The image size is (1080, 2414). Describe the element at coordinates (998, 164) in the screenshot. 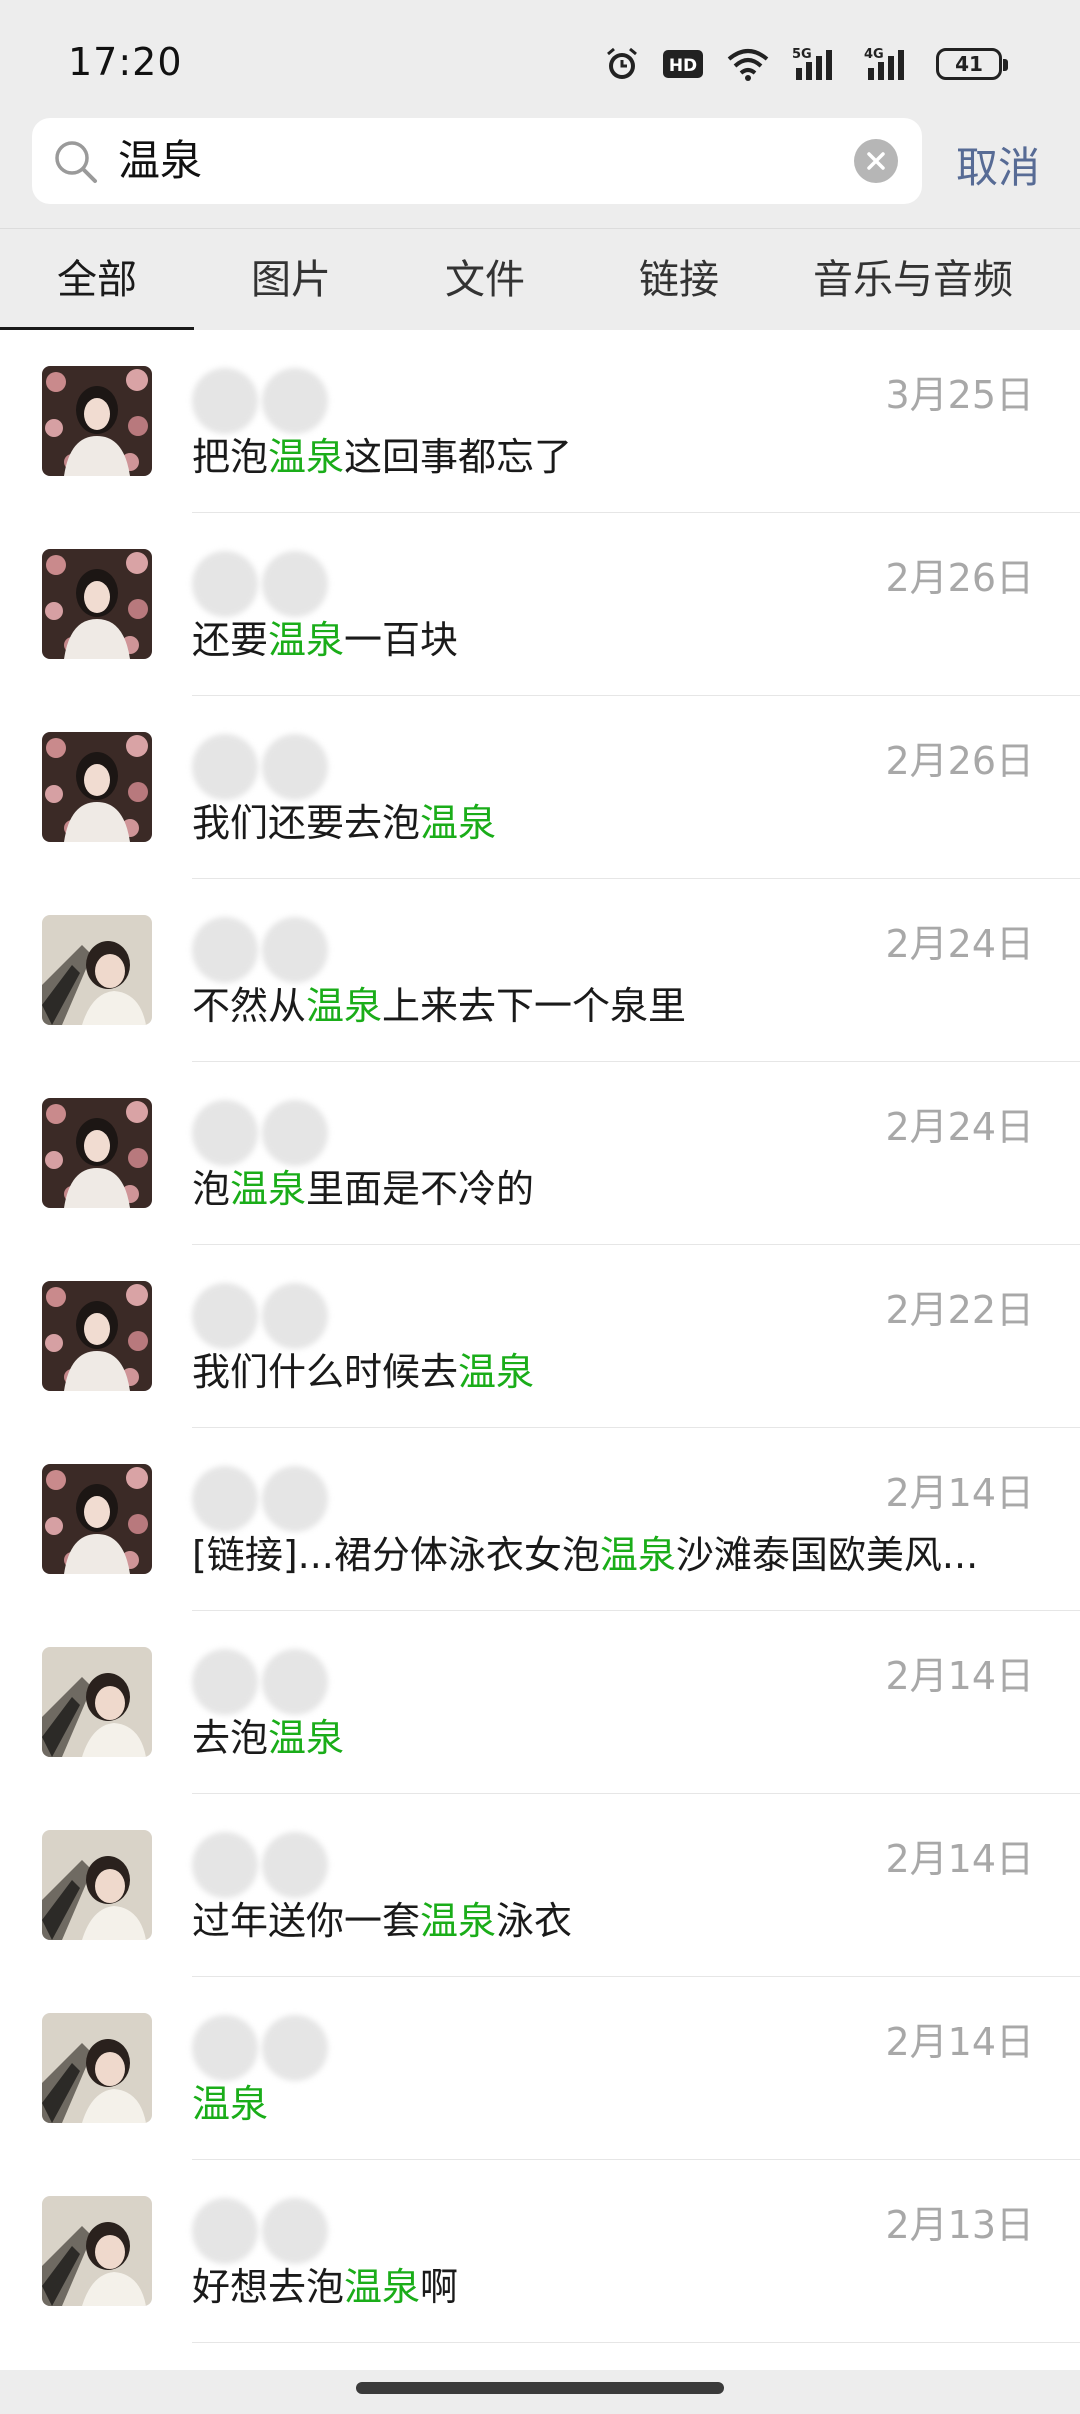

I see `cancel-button: 取消` at that location.